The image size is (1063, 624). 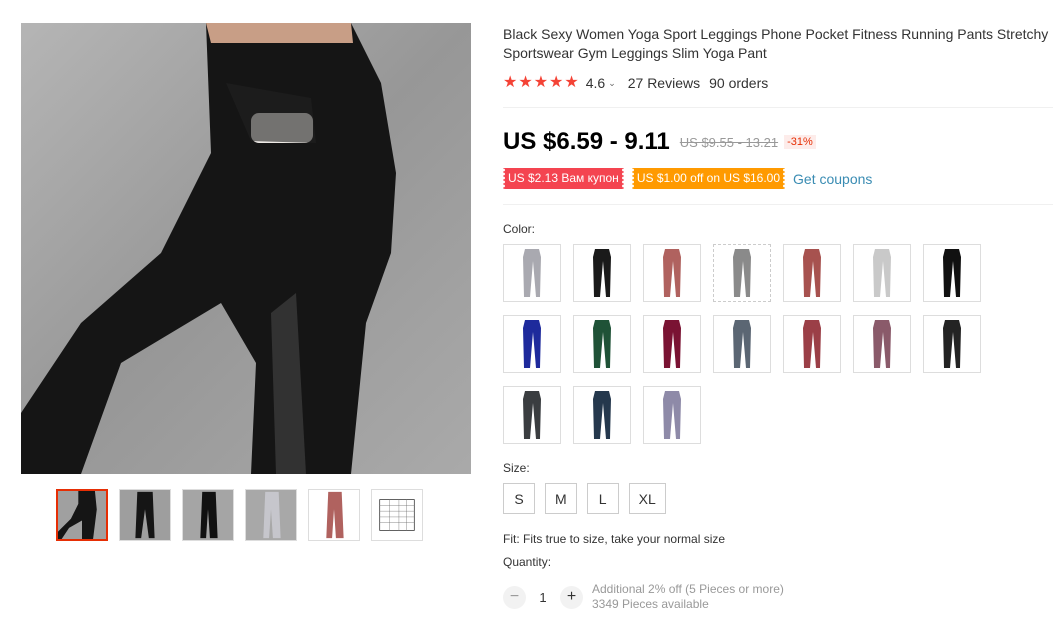 I want to click on rating-stars: ★ ★ ★ ★ ★, so click(x=541, y=83).